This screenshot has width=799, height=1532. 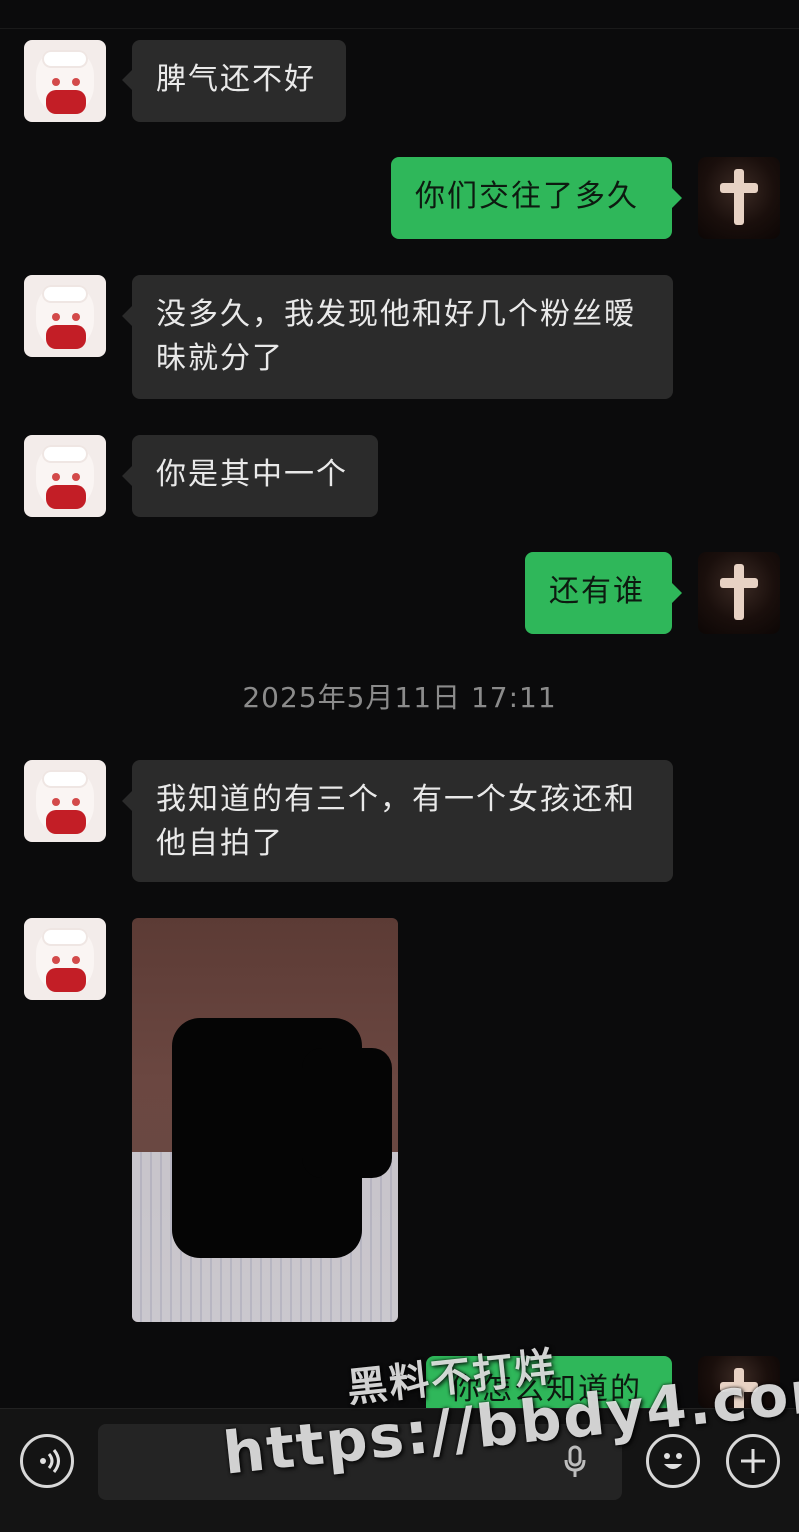 What do you see at coordinates (402, 337) in the screenshot?
I see `incoming-message: 没多久，我发现他和好几个粉丝暧 昧就分了` at bounding box center [402, 337].